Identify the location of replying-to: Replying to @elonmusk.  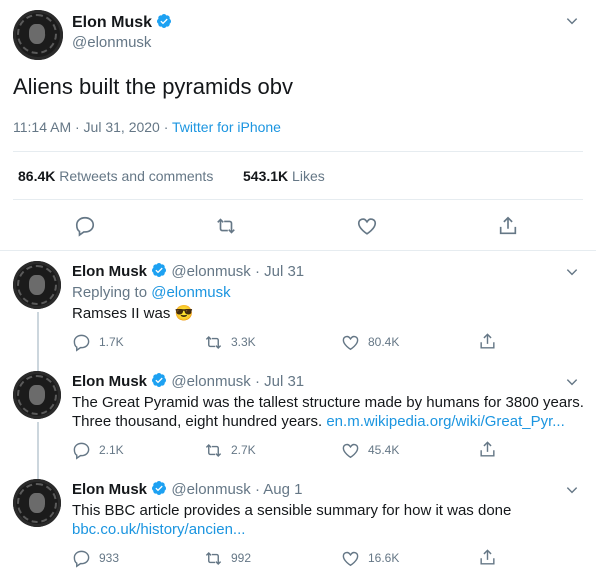
(151, 292).